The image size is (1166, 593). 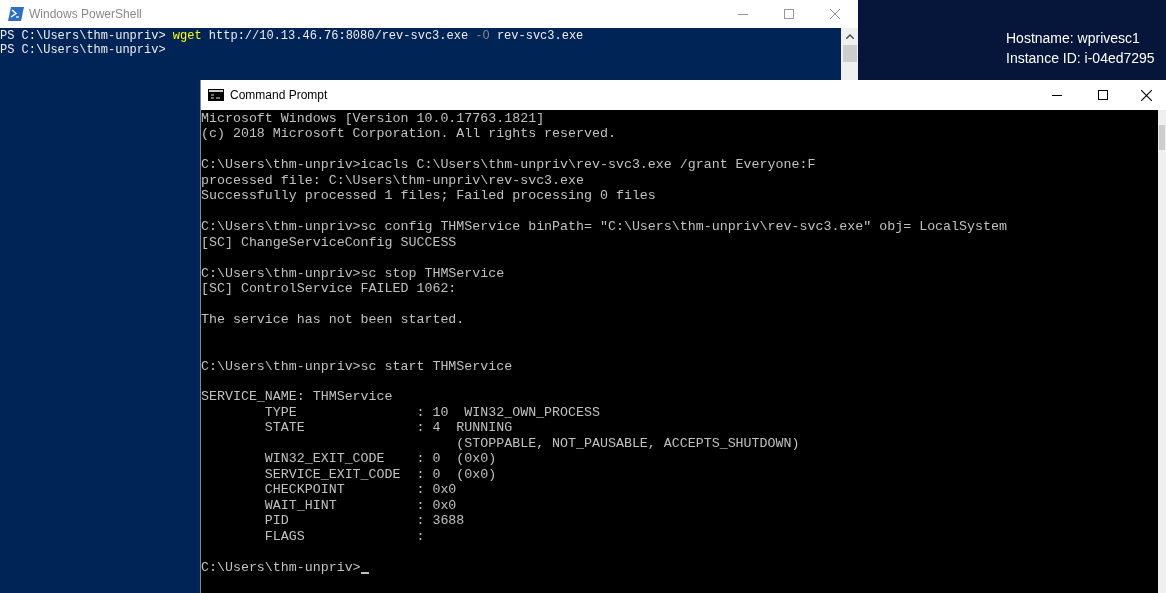 What do you see at coordinates (279, 95) in the screenshot?
I see `window-title: Command Prompt` at bounding box center [279, 95].